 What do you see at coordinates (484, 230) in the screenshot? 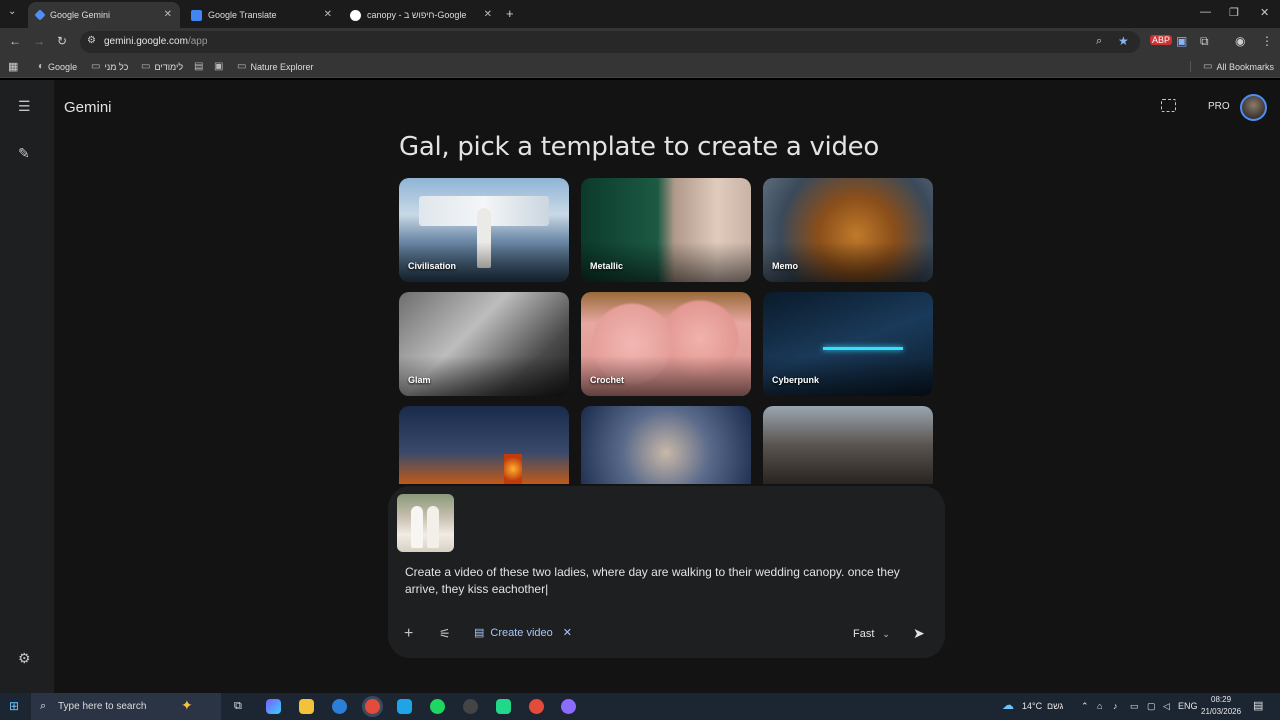
I see `template-card-civilisation: Civilisation` at bounding box center [484, 230].